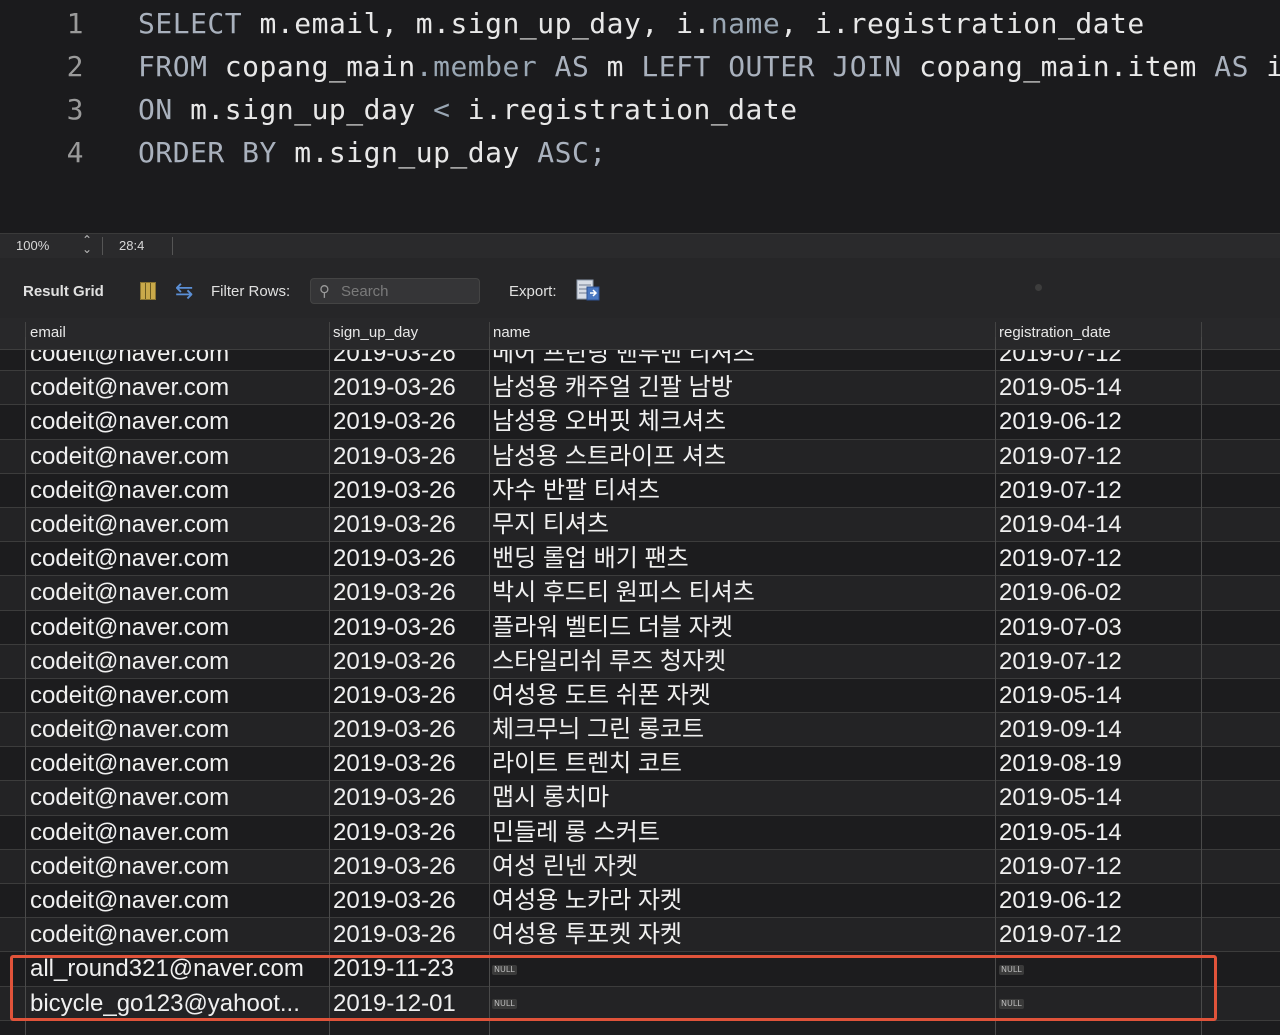  I want to click on cell-name: 플라워 벨티드 더블 자켓, so click(742, 627).